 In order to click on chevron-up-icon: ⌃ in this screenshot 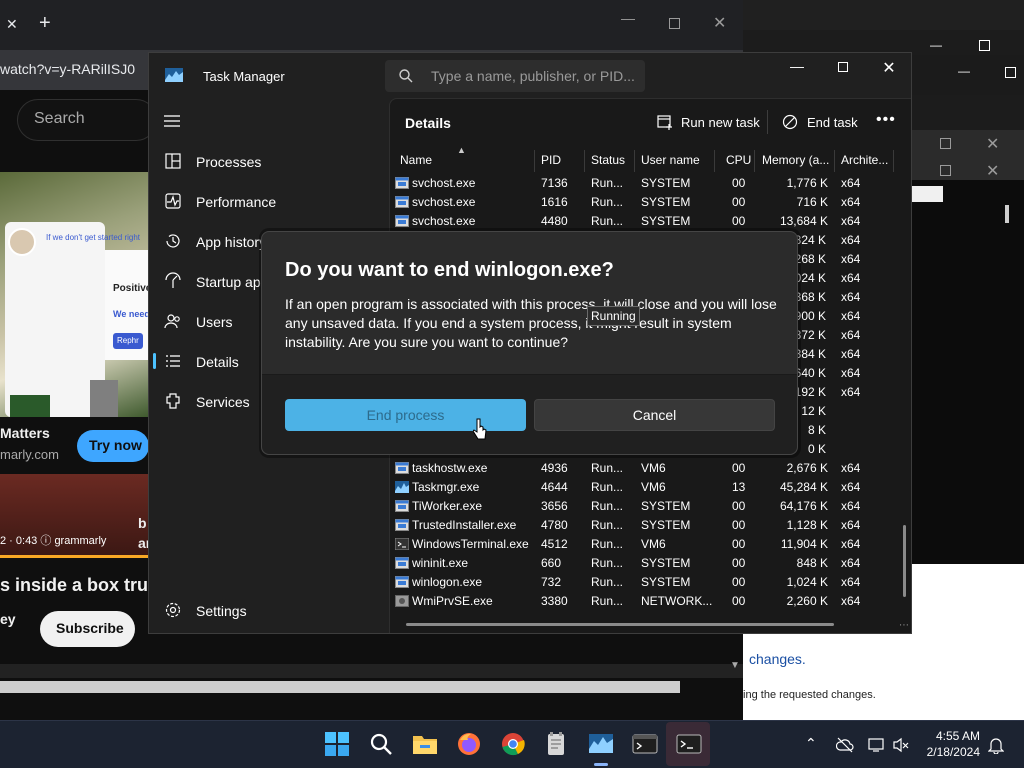, I will do `click(811, 743)`.